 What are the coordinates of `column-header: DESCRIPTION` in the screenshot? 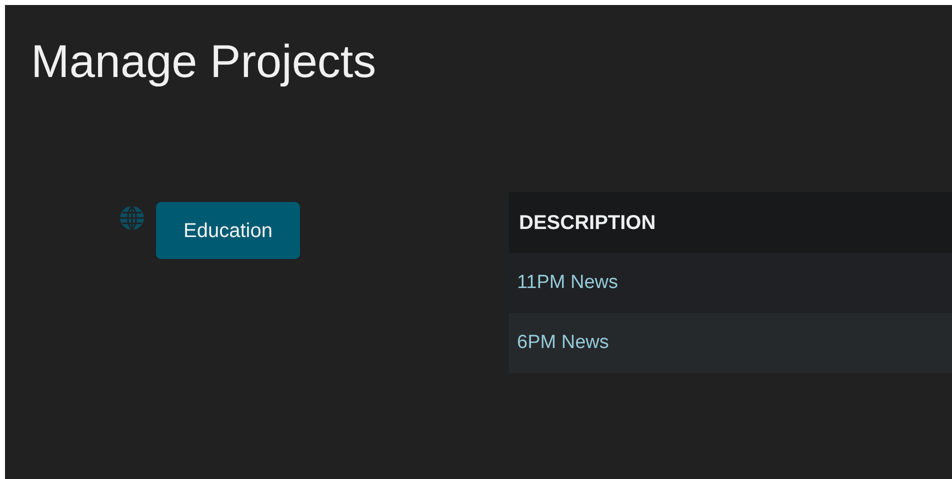 It's located at (587, 223).